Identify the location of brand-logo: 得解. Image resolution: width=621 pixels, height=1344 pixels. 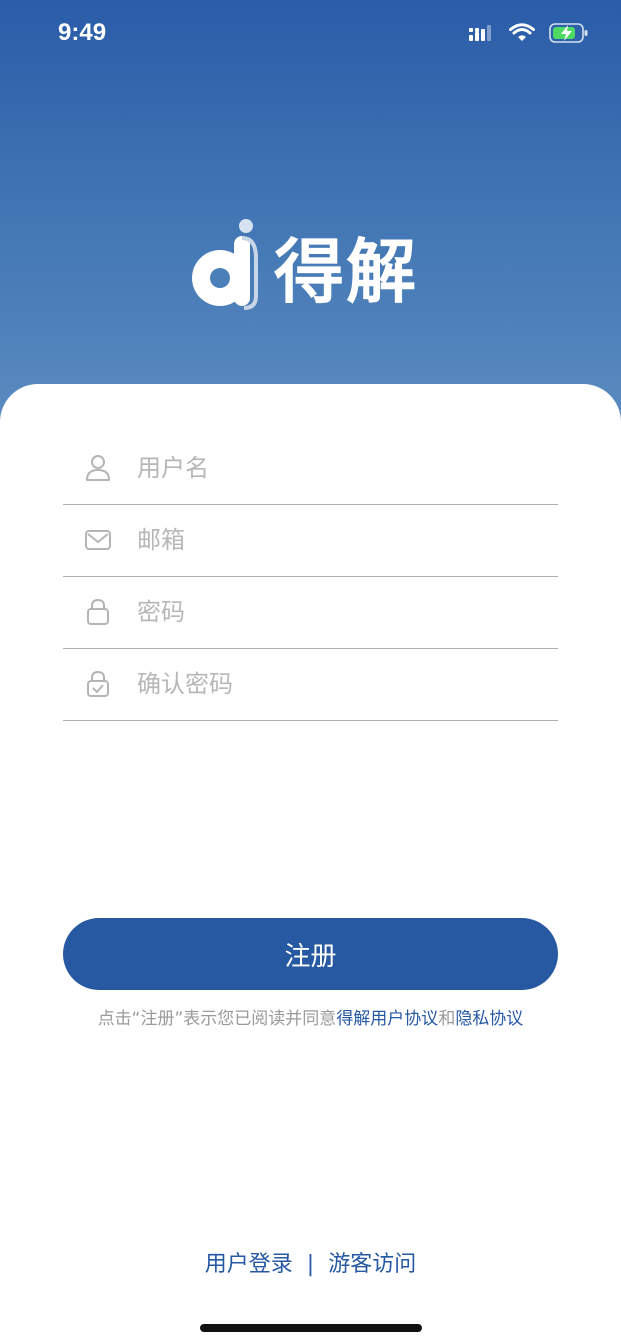
(304, 266).